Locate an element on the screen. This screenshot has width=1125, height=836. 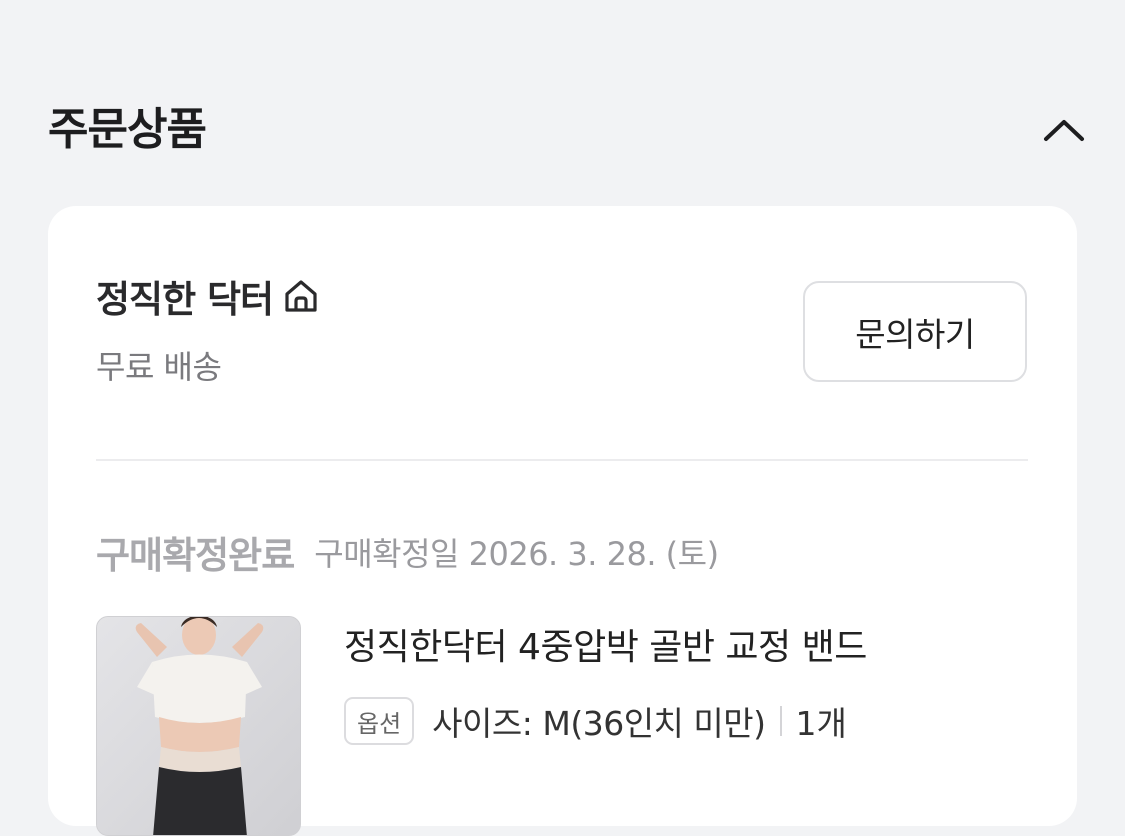
option-quantity: 1개 is located at coordinates (821, 723).